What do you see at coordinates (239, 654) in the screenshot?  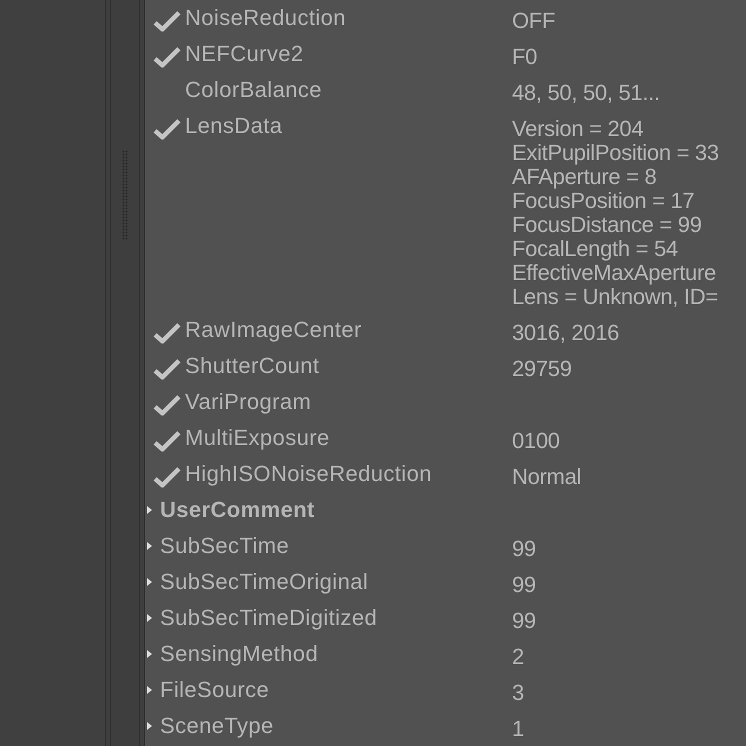 I see `tag-name: SensingMethod` at bounding box center [239, 654].